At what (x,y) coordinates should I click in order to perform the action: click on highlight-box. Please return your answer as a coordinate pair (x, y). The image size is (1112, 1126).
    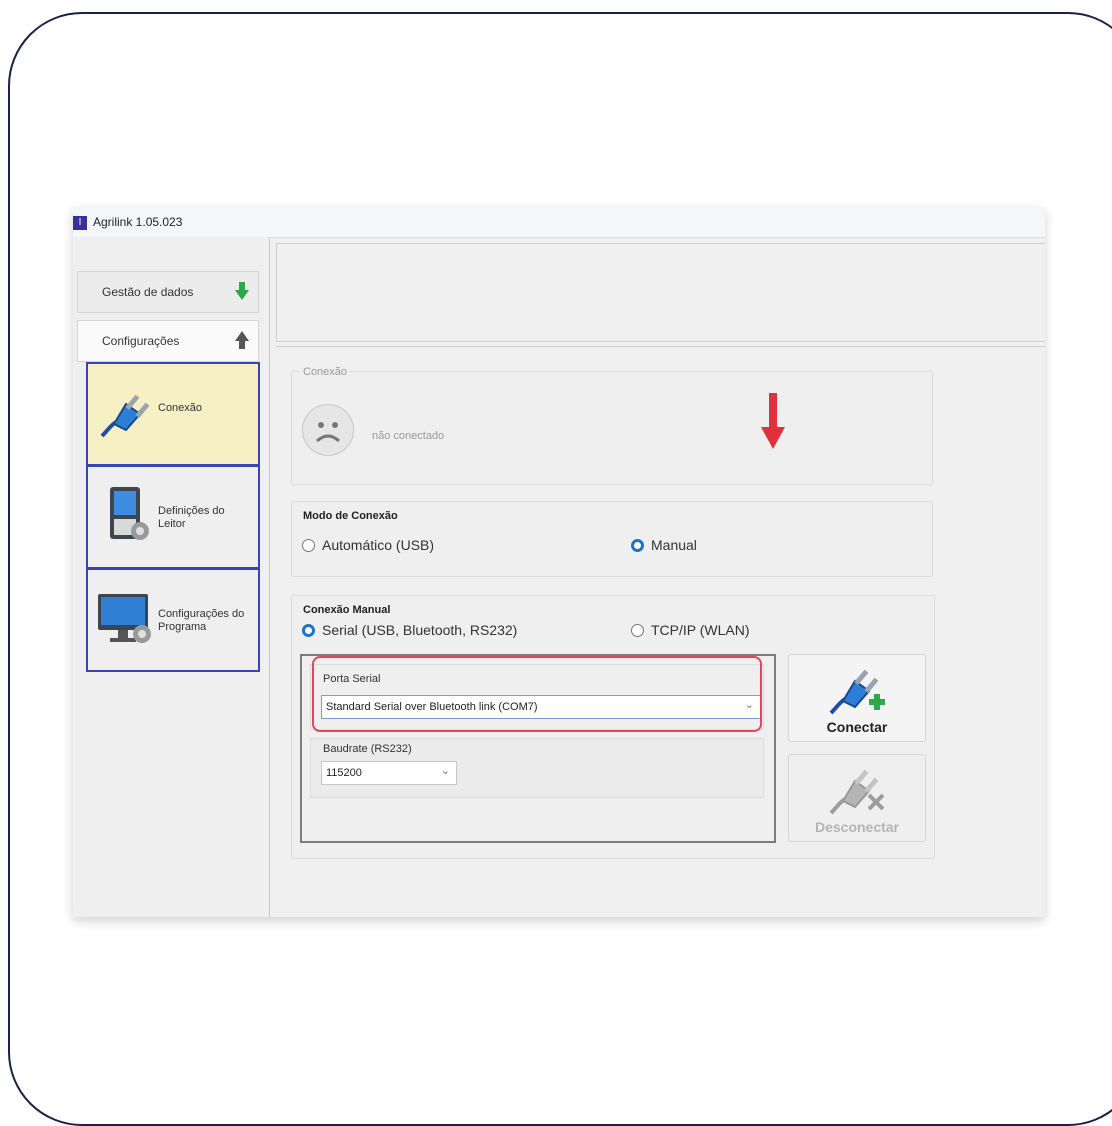
    Looking at the image, I should click on (537, 694).